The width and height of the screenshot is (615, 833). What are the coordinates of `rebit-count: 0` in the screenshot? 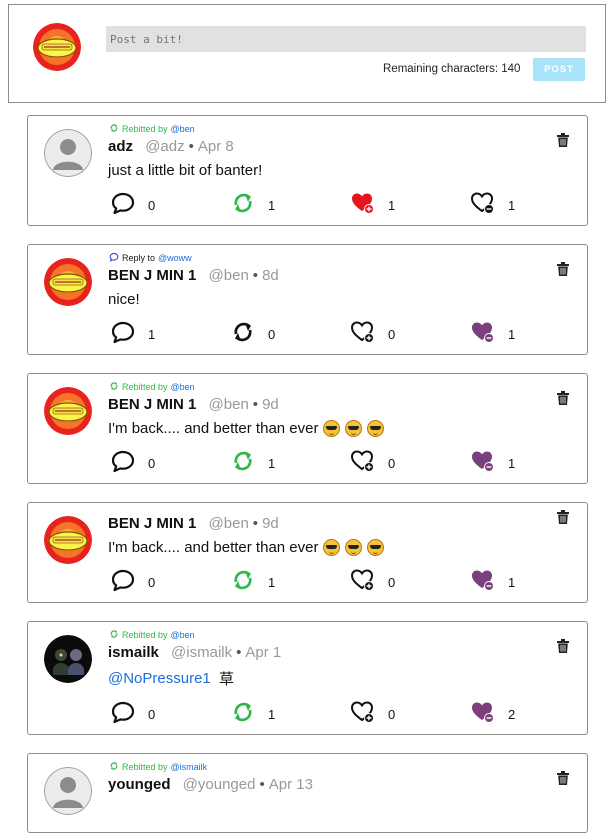 It's located at (272, 334).